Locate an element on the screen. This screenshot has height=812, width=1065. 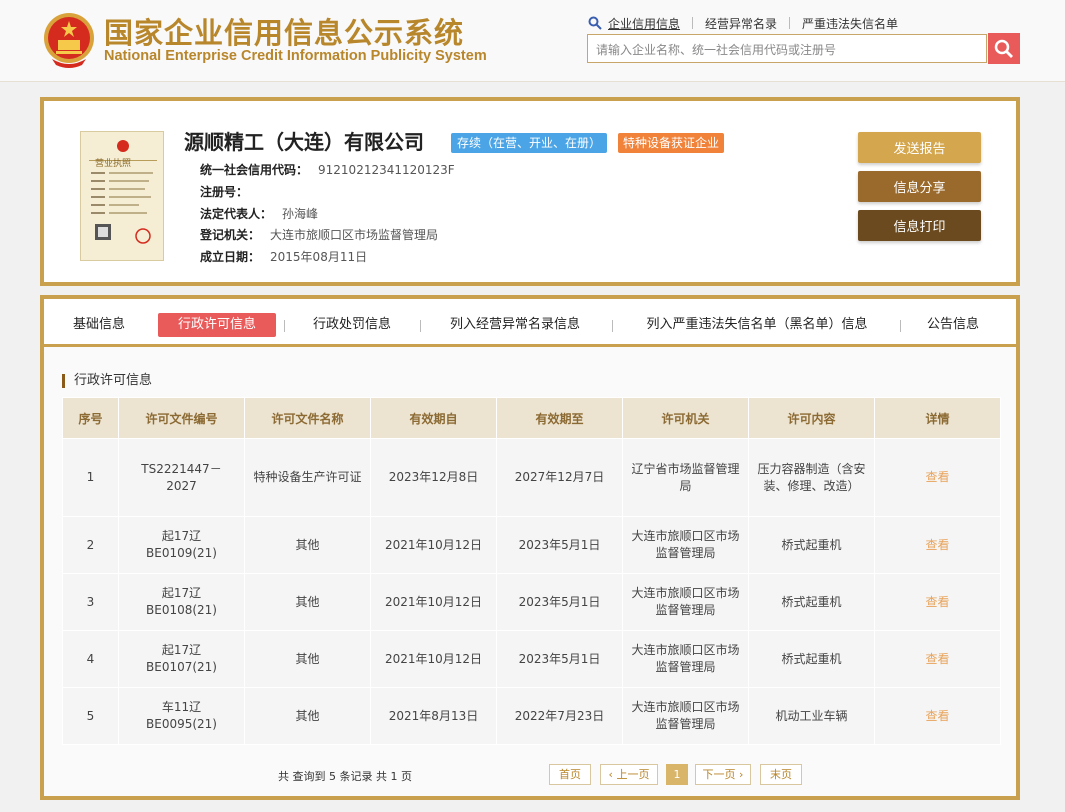
cell-valid-to: 2022年7月23日 is located at coordinates (559, 716).